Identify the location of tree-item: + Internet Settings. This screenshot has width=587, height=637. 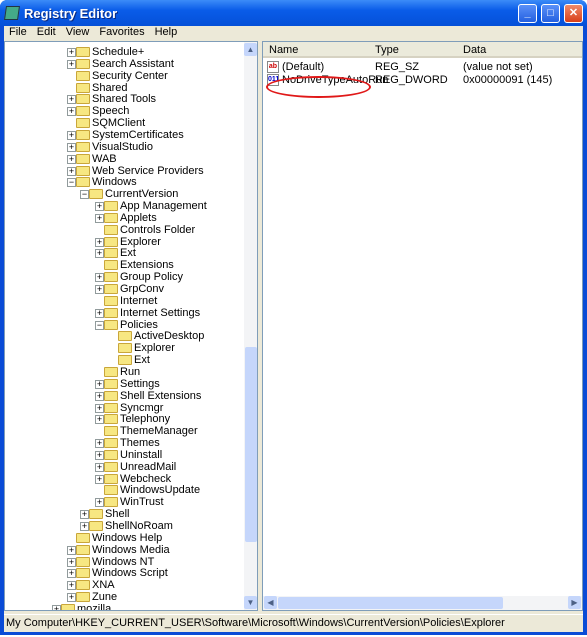
(124, 313).